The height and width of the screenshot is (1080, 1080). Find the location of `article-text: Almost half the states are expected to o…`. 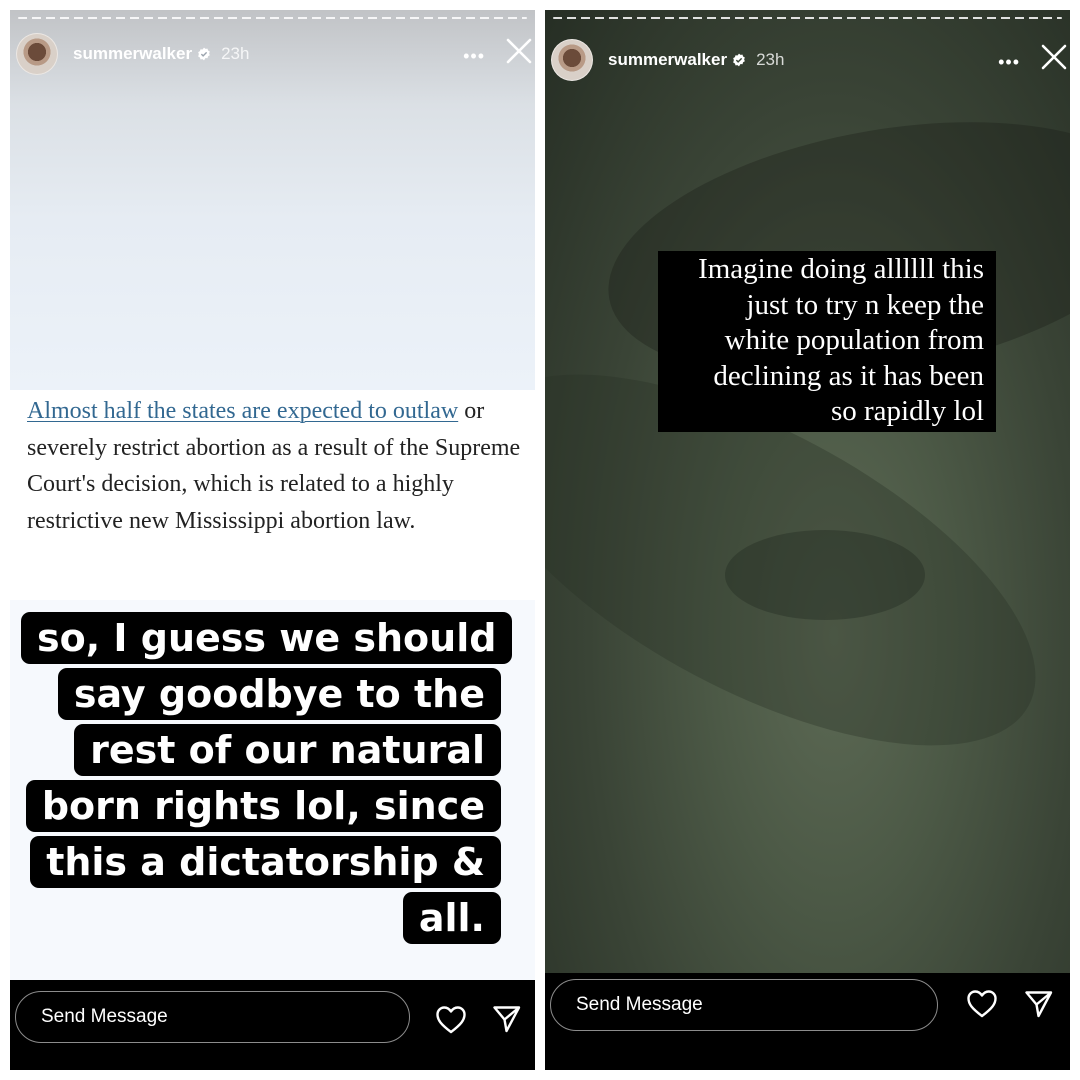

article-text: Almost half the states are expected to o… is located at coordinates (274, 466).